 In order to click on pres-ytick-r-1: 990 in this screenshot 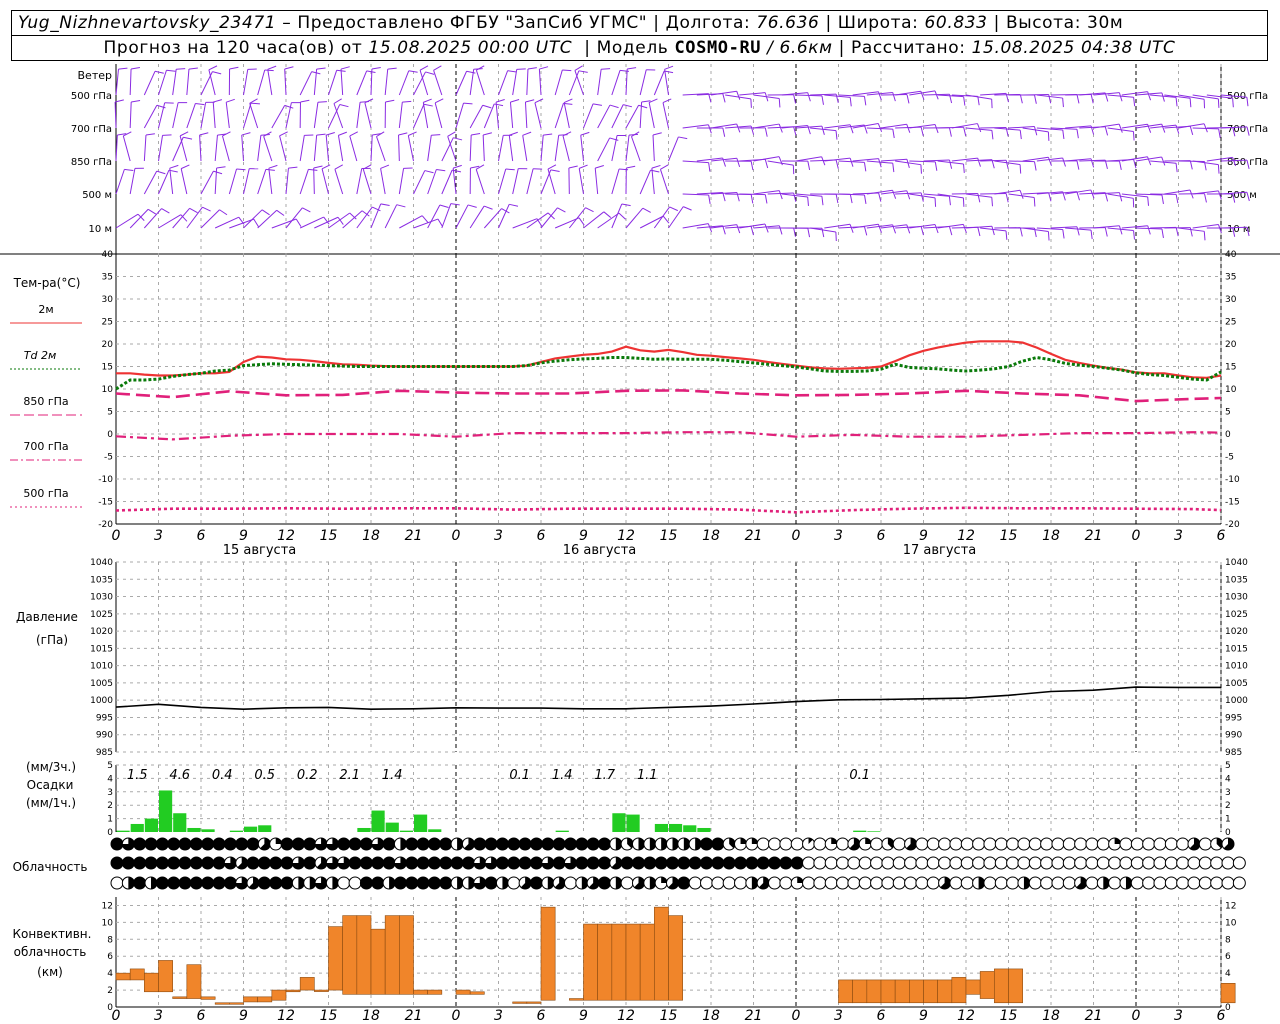, I will do `click(1233, 736)`.